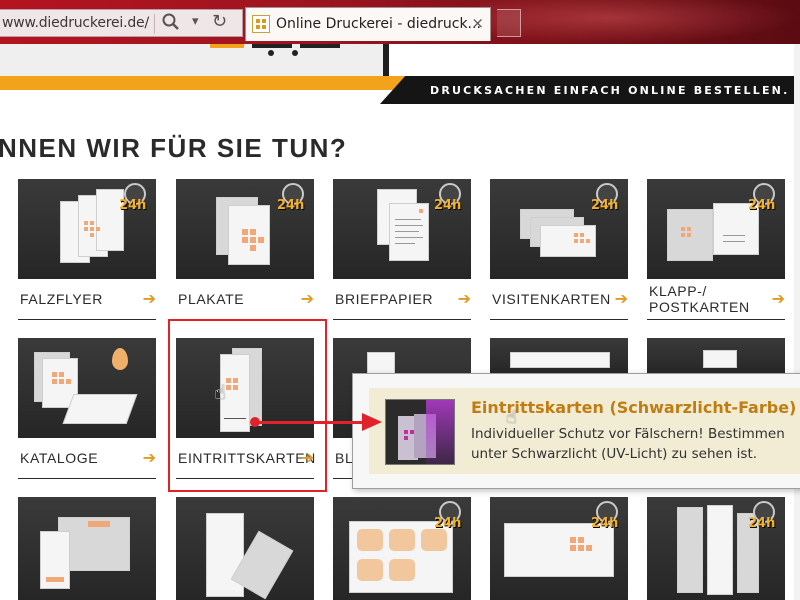  I want to click on close-icon: ×, so click(477, 23).